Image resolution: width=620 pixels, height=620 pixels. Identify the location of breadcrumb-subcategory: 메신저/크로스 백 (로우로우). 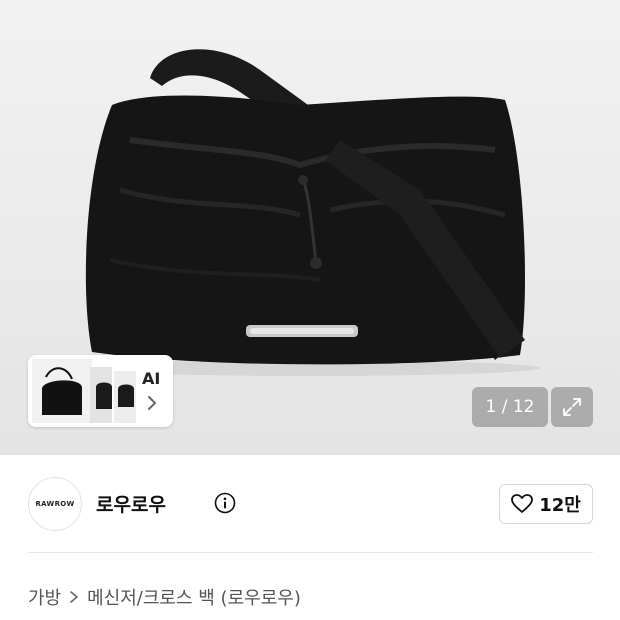
(194, 597).